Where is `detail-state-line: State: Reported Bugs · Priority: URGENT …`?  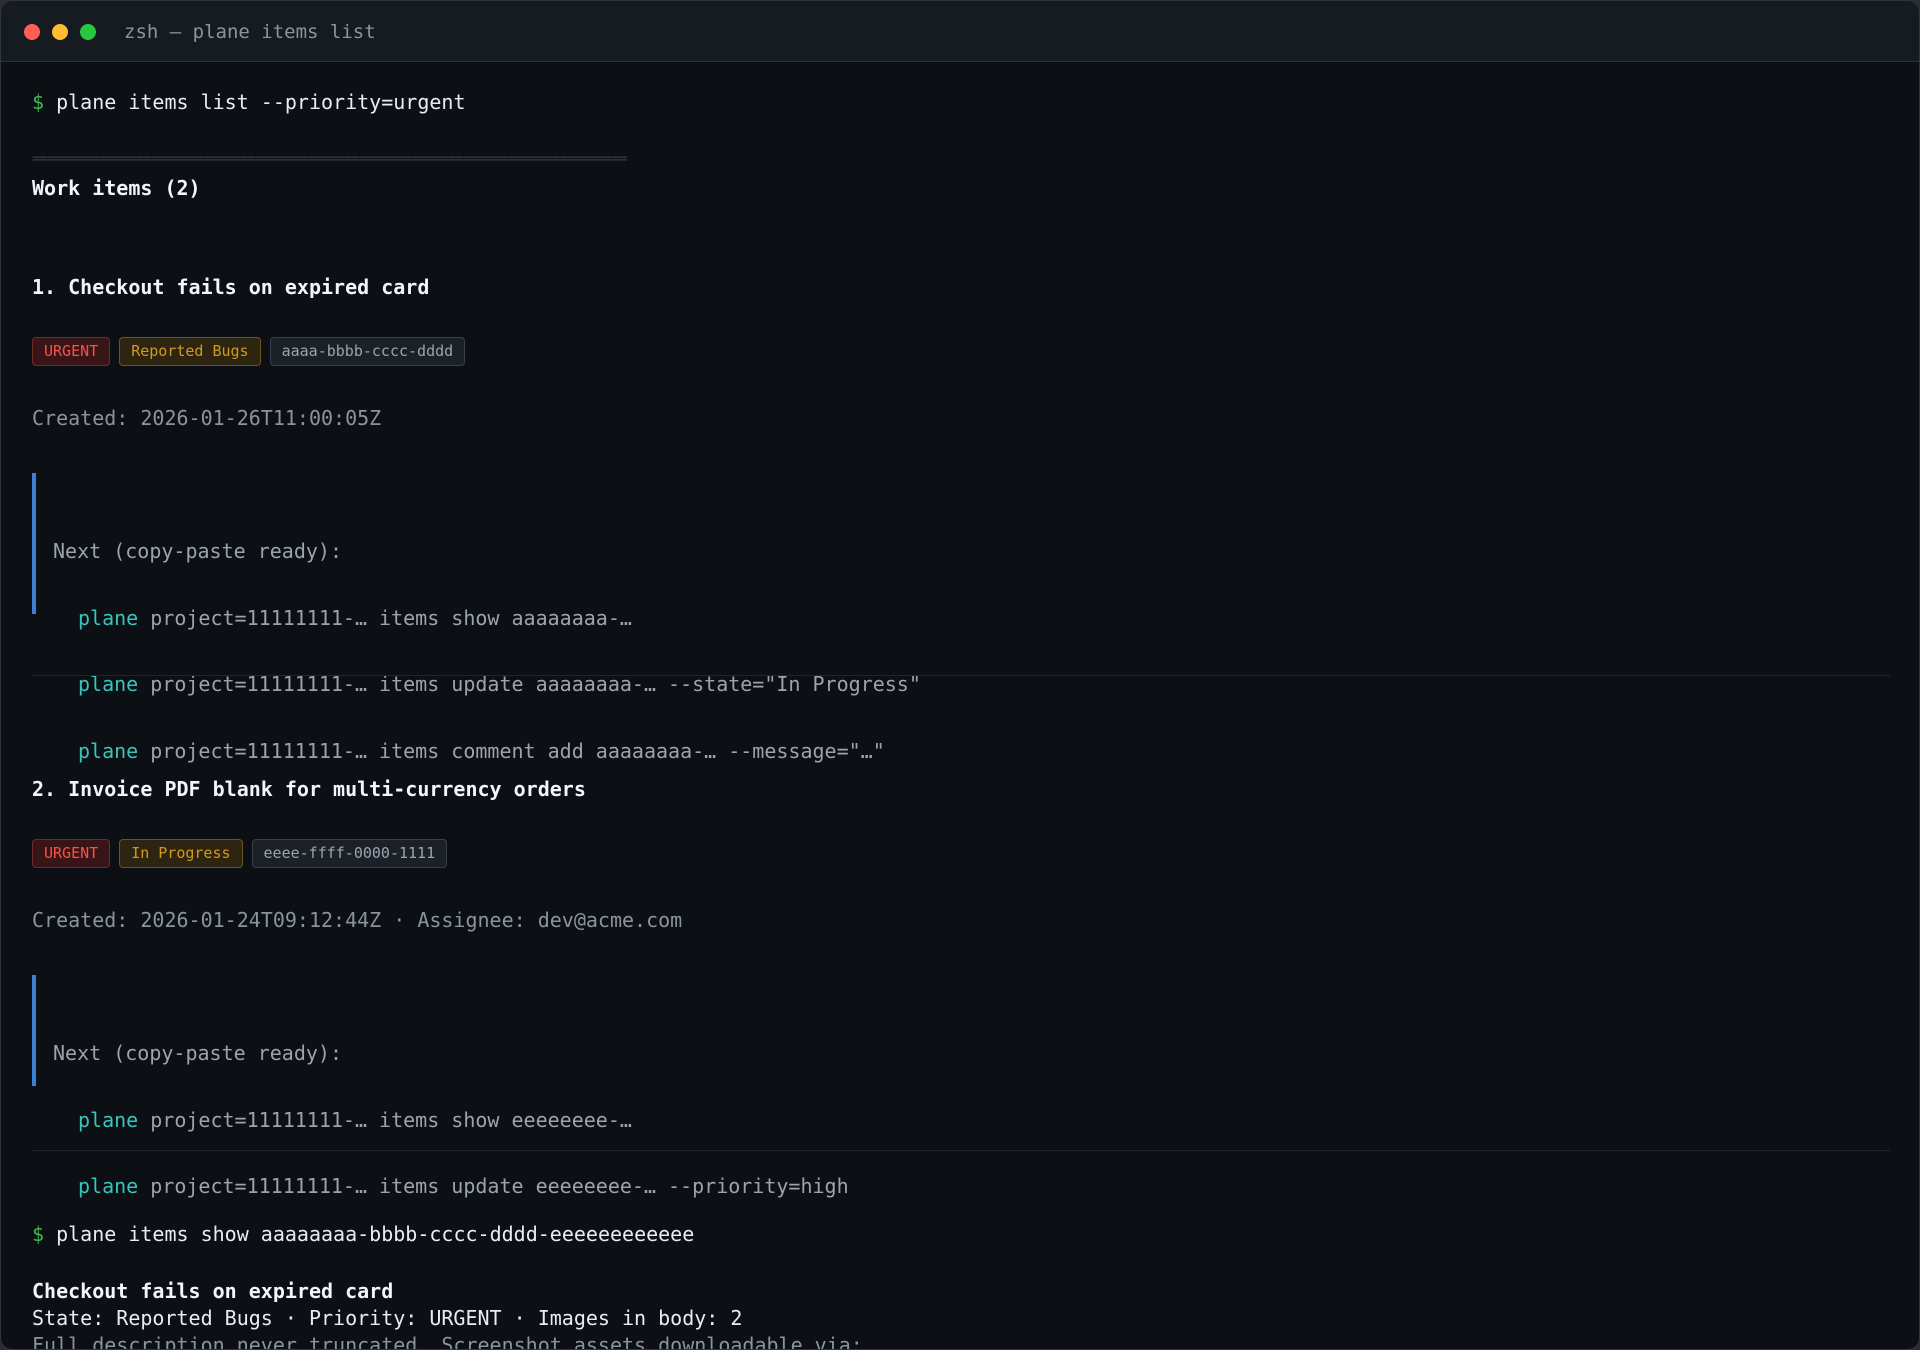 detail-state-line: State: Reported Bugs · Priority: URGENT … is located at coordinates (387, 1318).